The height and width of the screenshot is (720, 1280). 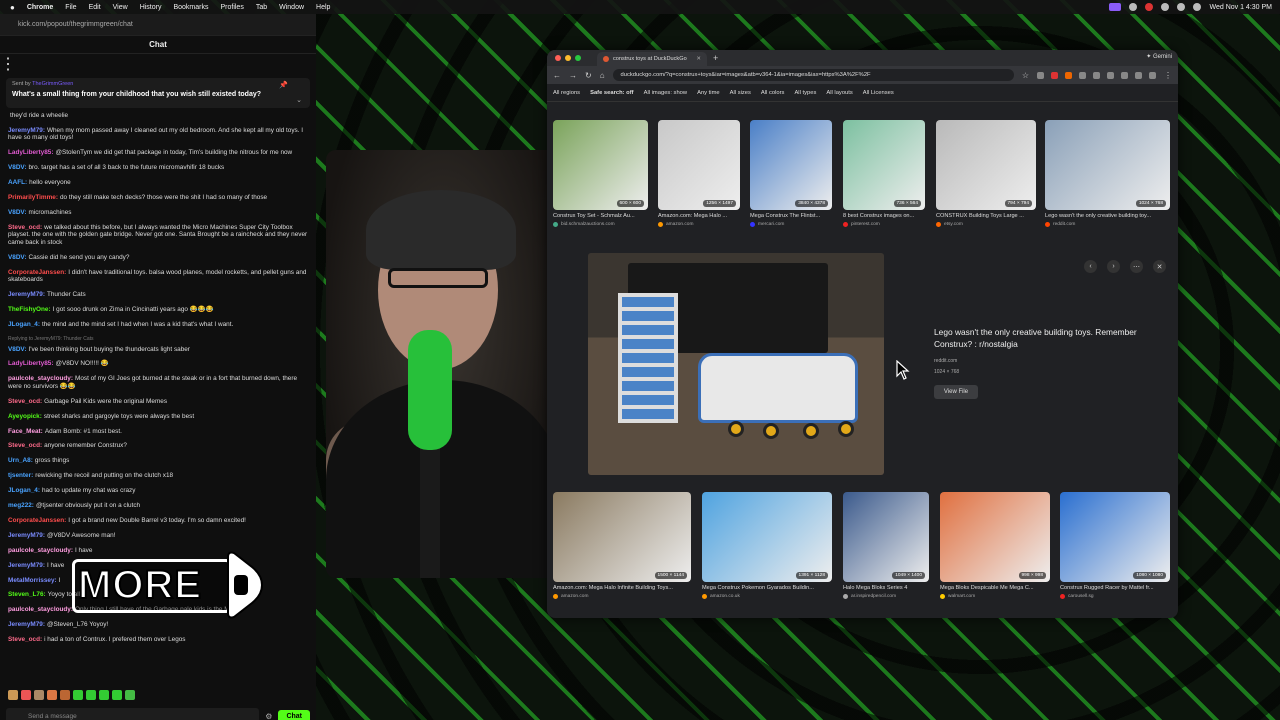 I want to click on next-icon: ›, so click(x=1113, y=266).